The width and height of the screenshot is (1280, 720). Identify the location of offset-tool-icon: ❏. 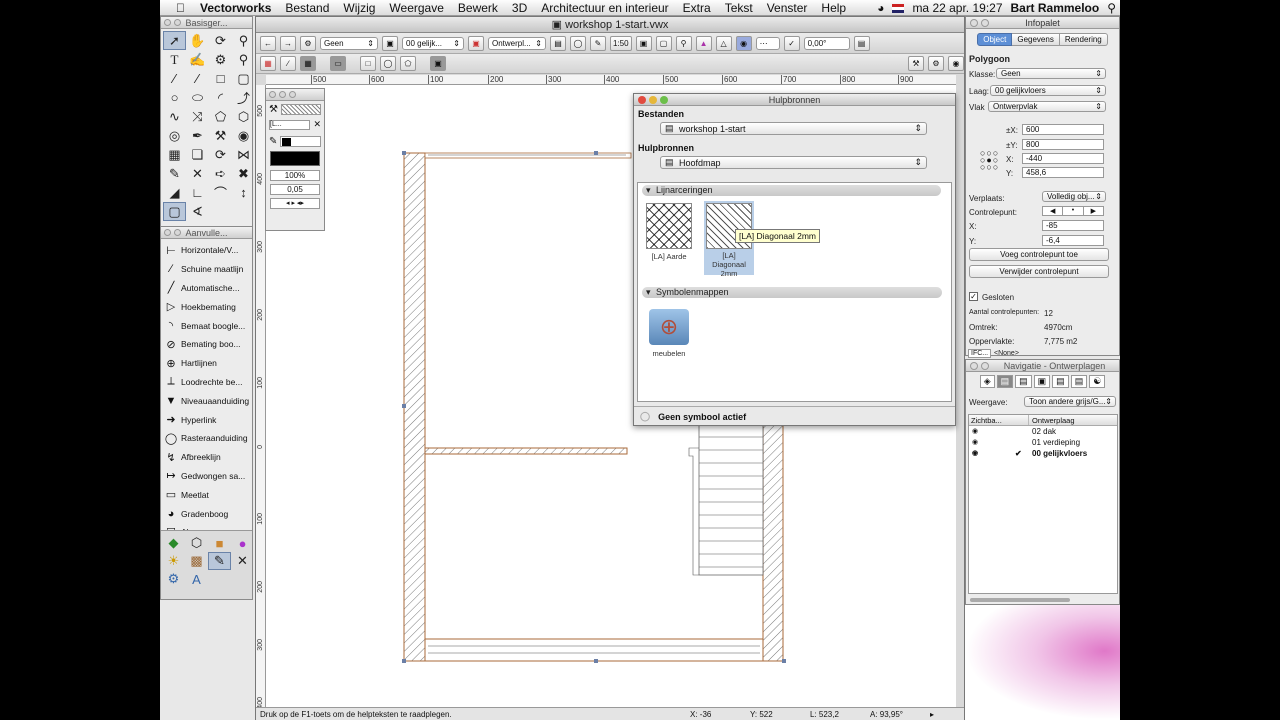
(197, 154).